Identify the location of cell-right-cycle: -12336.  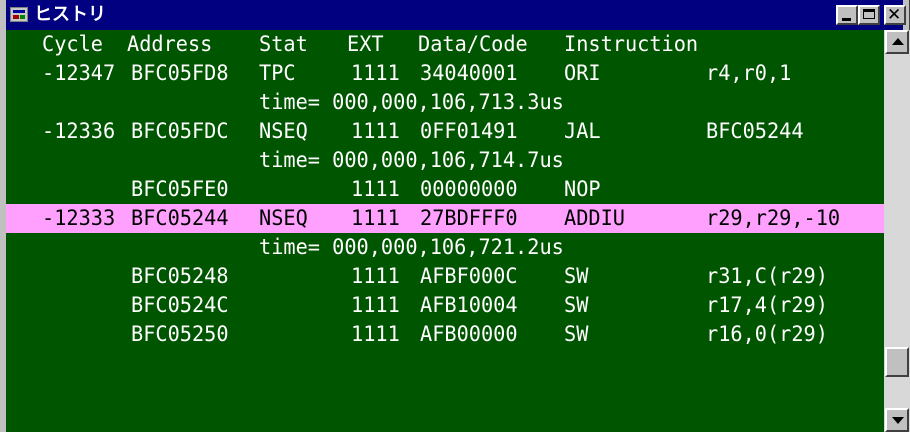
(79, 131).